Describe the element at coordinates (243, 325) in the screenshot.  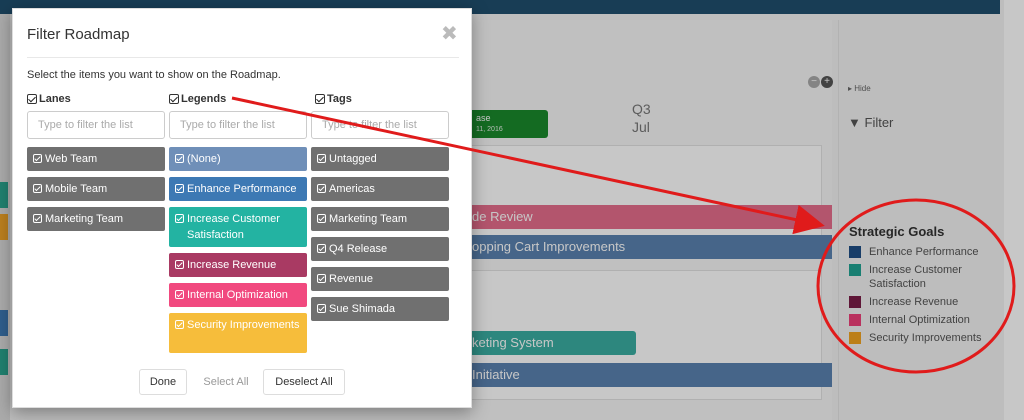
I see `chip-label: Security Improvements` at that location.